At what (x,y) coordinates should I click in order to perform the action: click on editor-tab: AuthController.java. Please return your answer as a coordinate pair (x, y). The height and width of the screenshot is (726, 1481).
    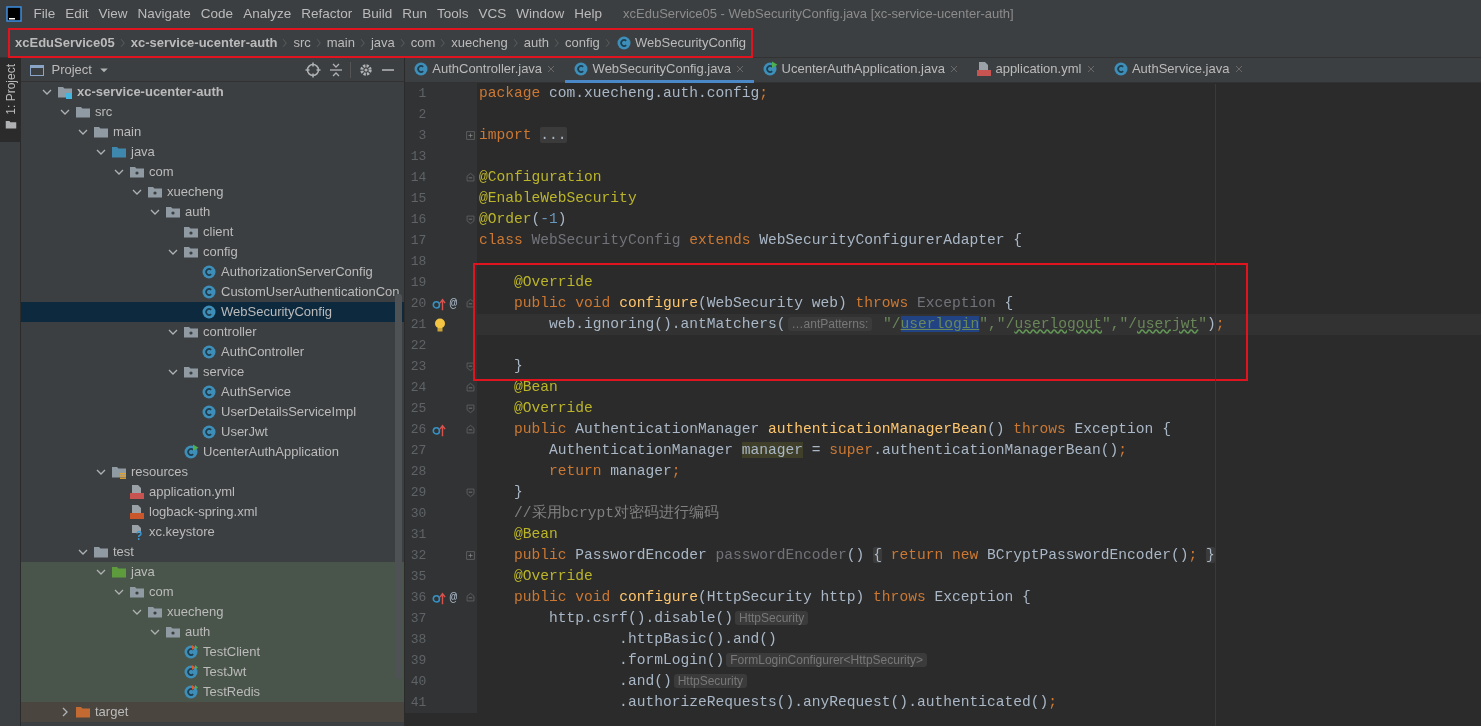
    Looking at the image, I should click on (485, 70).